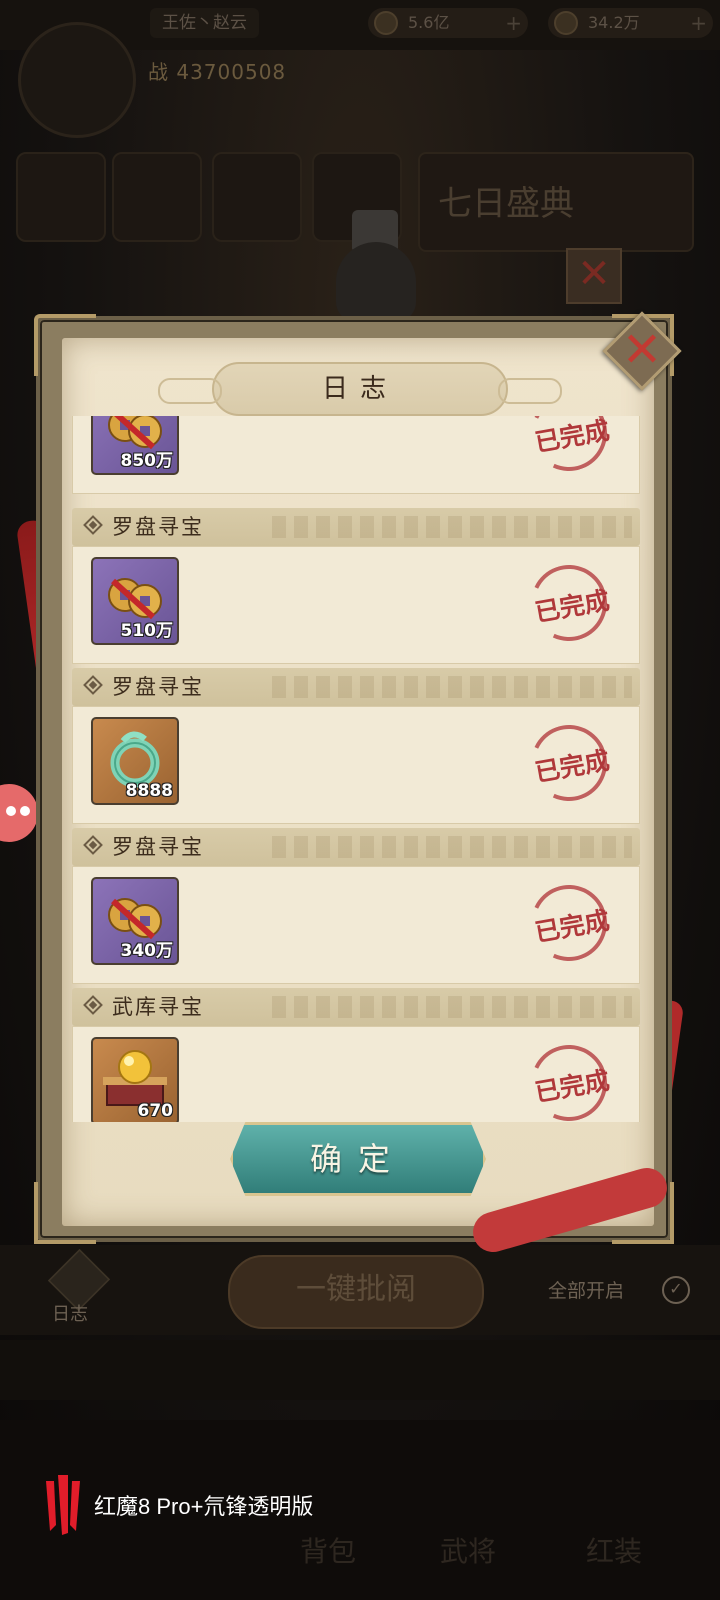 The height and width of the screenshot is (1600, 720). What do you see at coordinates (79, 1286) in the screenshot?
I see `log-tab: 日志` at bounding box center [79, 1286].